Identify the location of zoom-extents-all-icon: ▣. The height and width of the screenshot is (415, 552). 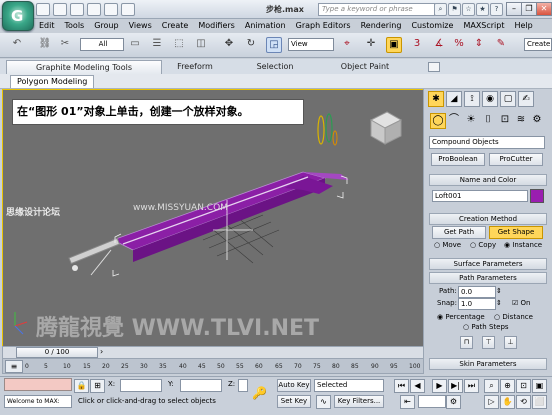
(539, 386).